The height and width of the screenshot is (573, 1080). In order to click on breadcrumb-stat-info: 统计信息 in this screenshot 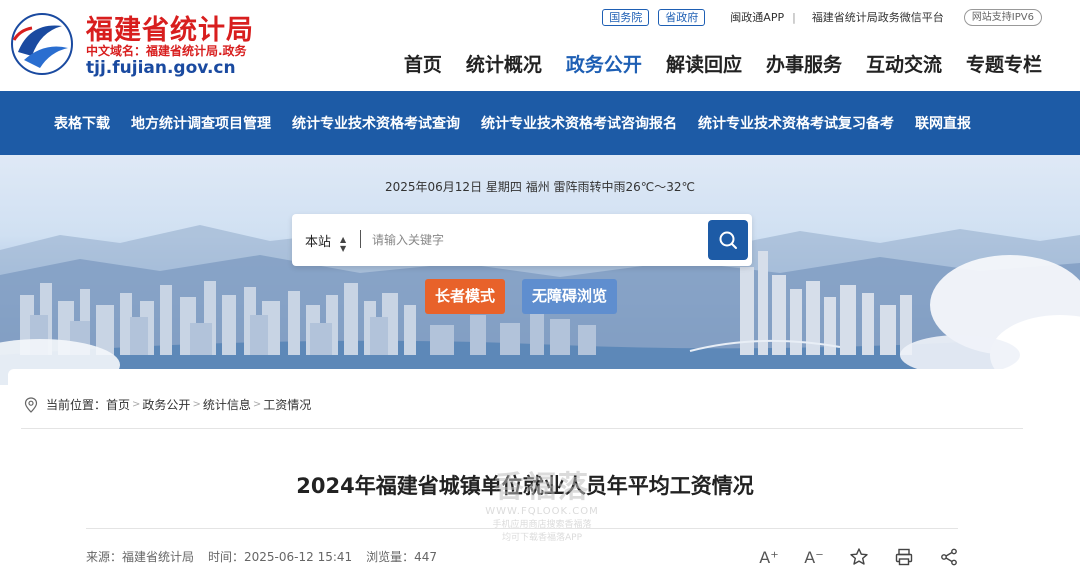, I will do `click(227, 404)`.